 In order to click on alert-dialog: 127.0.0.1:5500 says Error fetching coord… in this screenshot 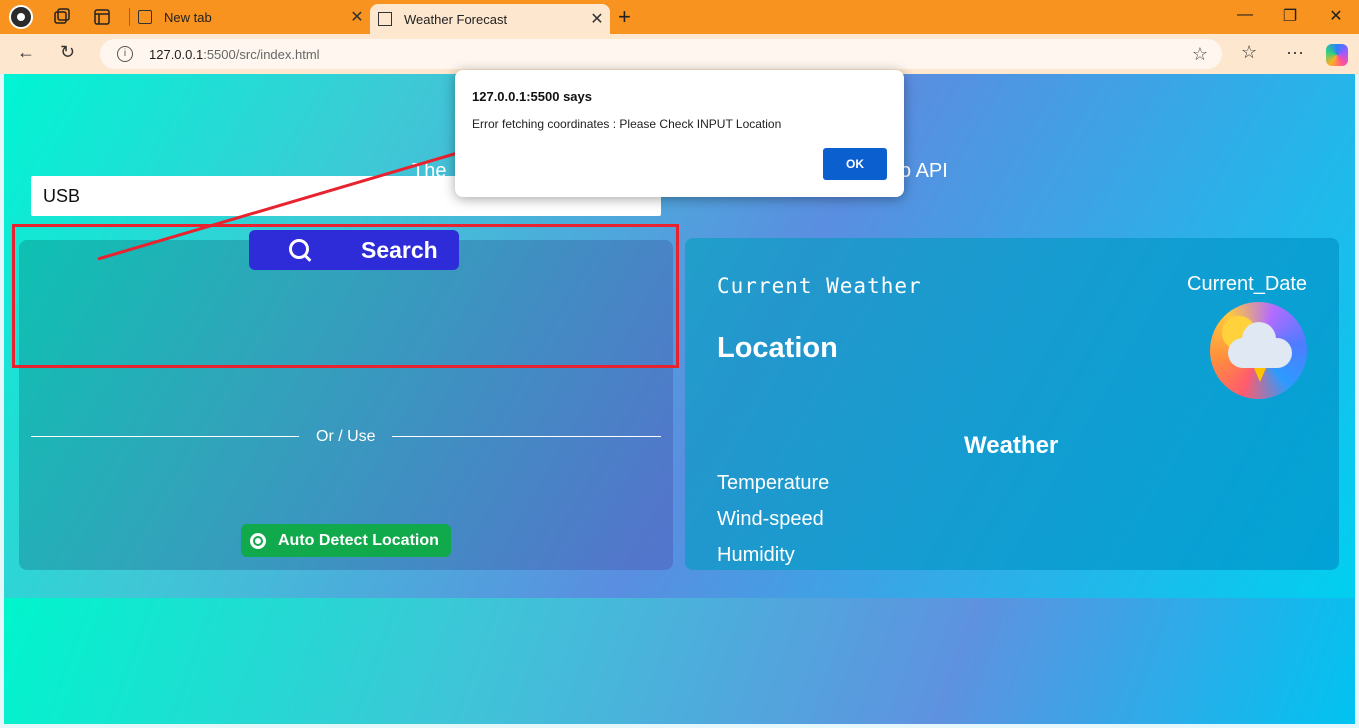, I will do `click(679, 133)`.